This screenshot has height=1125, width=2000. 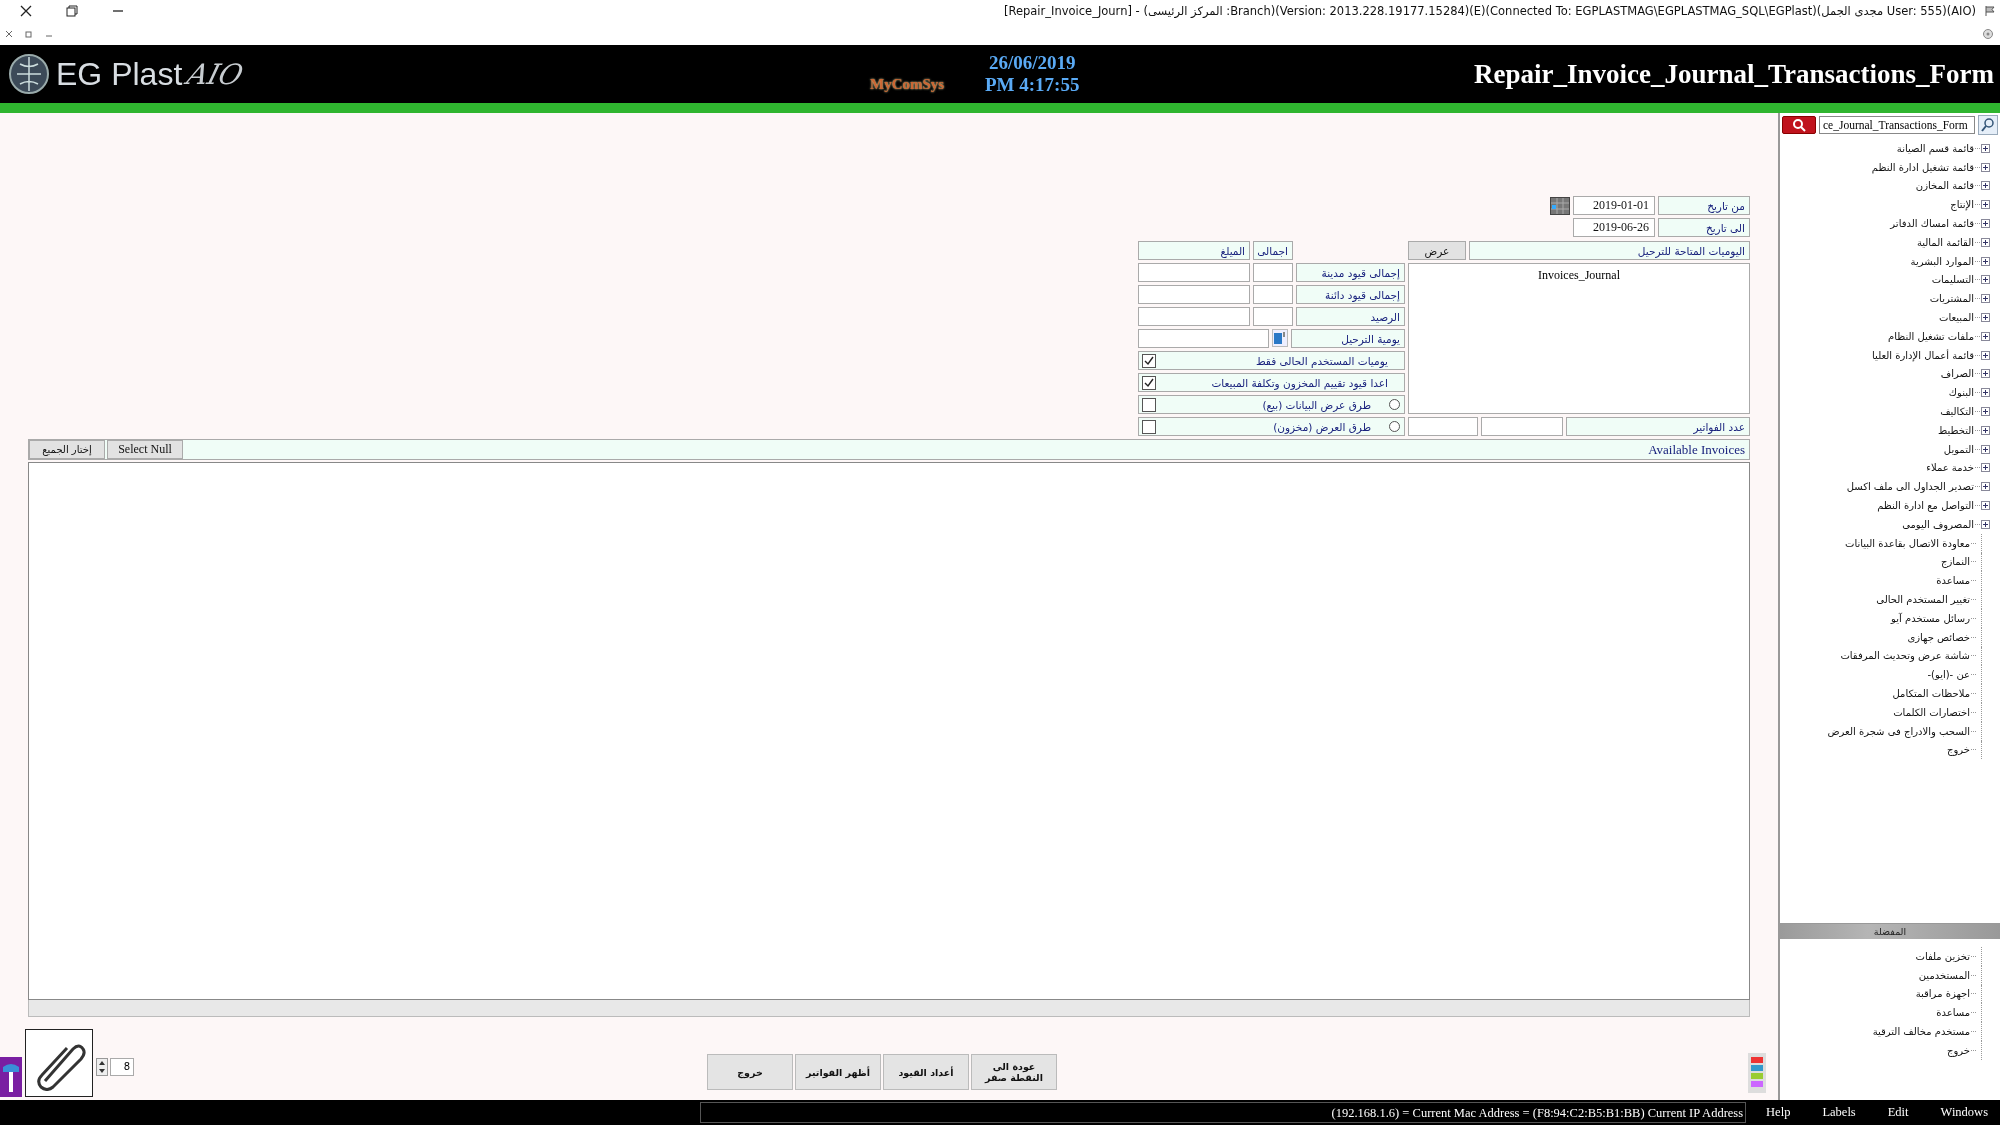 What do you see at coordinates (1907, 543) in the screenshot?
I see `tree-item: معاودة الاتصال بقاعدة البيانات` at bounding box center [1907, 543].